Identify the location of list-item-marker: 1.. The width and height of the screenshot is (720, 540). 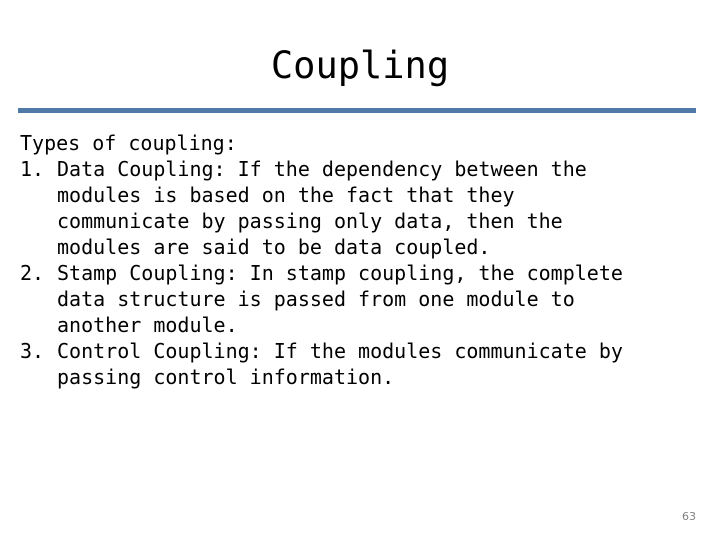
(32, 169).